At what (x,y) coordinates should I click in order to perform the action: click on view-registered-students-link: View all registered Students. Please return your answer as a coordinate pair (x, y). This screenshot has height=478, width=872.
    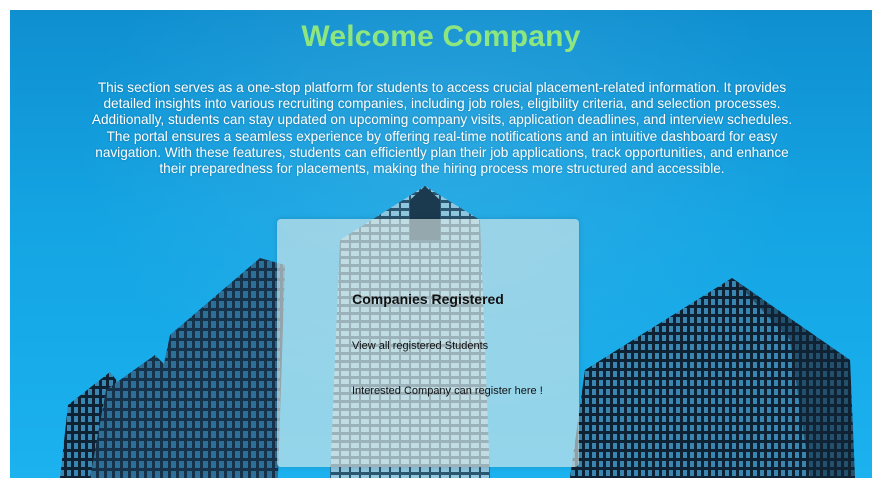
    Looking at the image, I should click on (420, 346).